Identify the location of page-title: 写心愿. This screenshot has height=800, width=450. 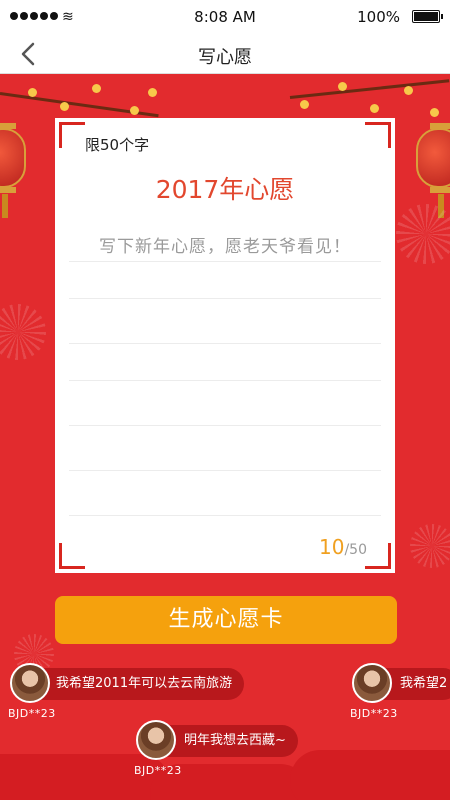
(225, 57).